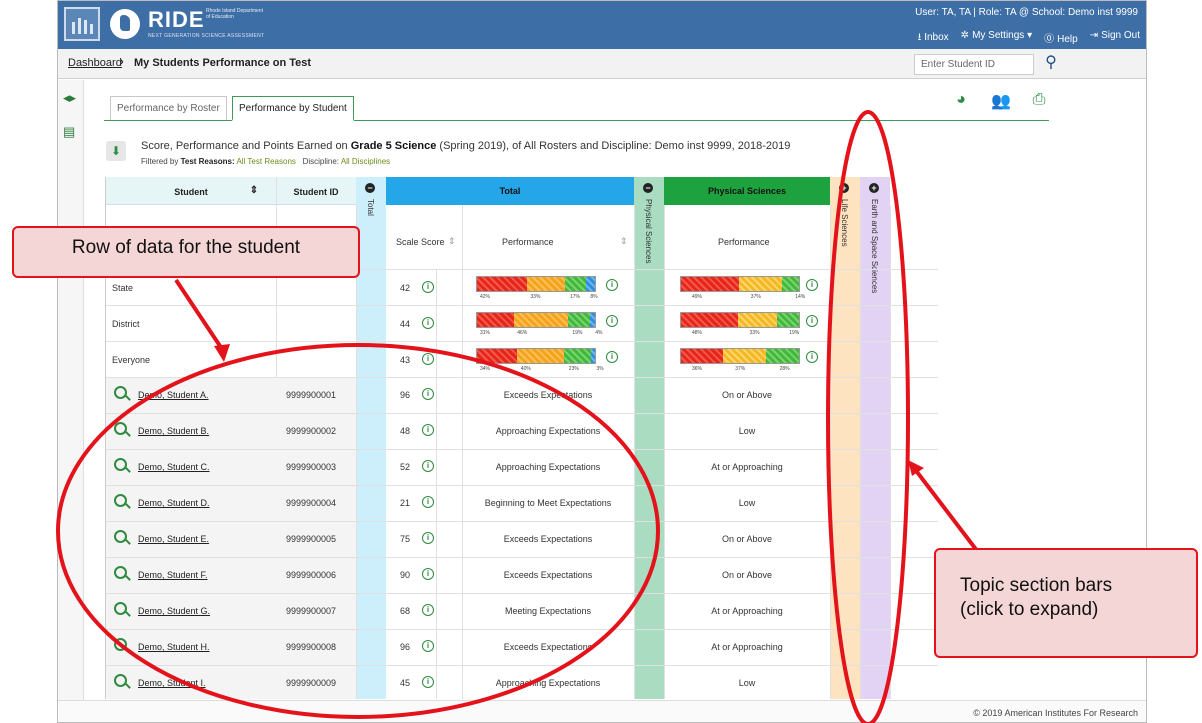  What do you see at coordinates (173, 575) in the screenshot?
I see `student-name-link: Demo, Student F.` at bounding box center [173, 575].